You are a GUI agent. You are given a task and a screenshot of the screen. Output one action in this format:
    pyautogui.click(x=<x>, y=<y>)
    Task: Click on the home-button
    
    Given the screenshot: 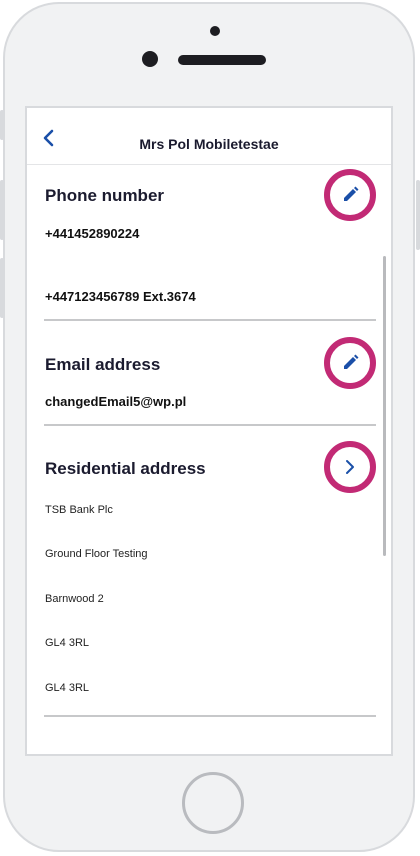 What is the action you would take?
    pyautogui.click(x=213, y=803)
    